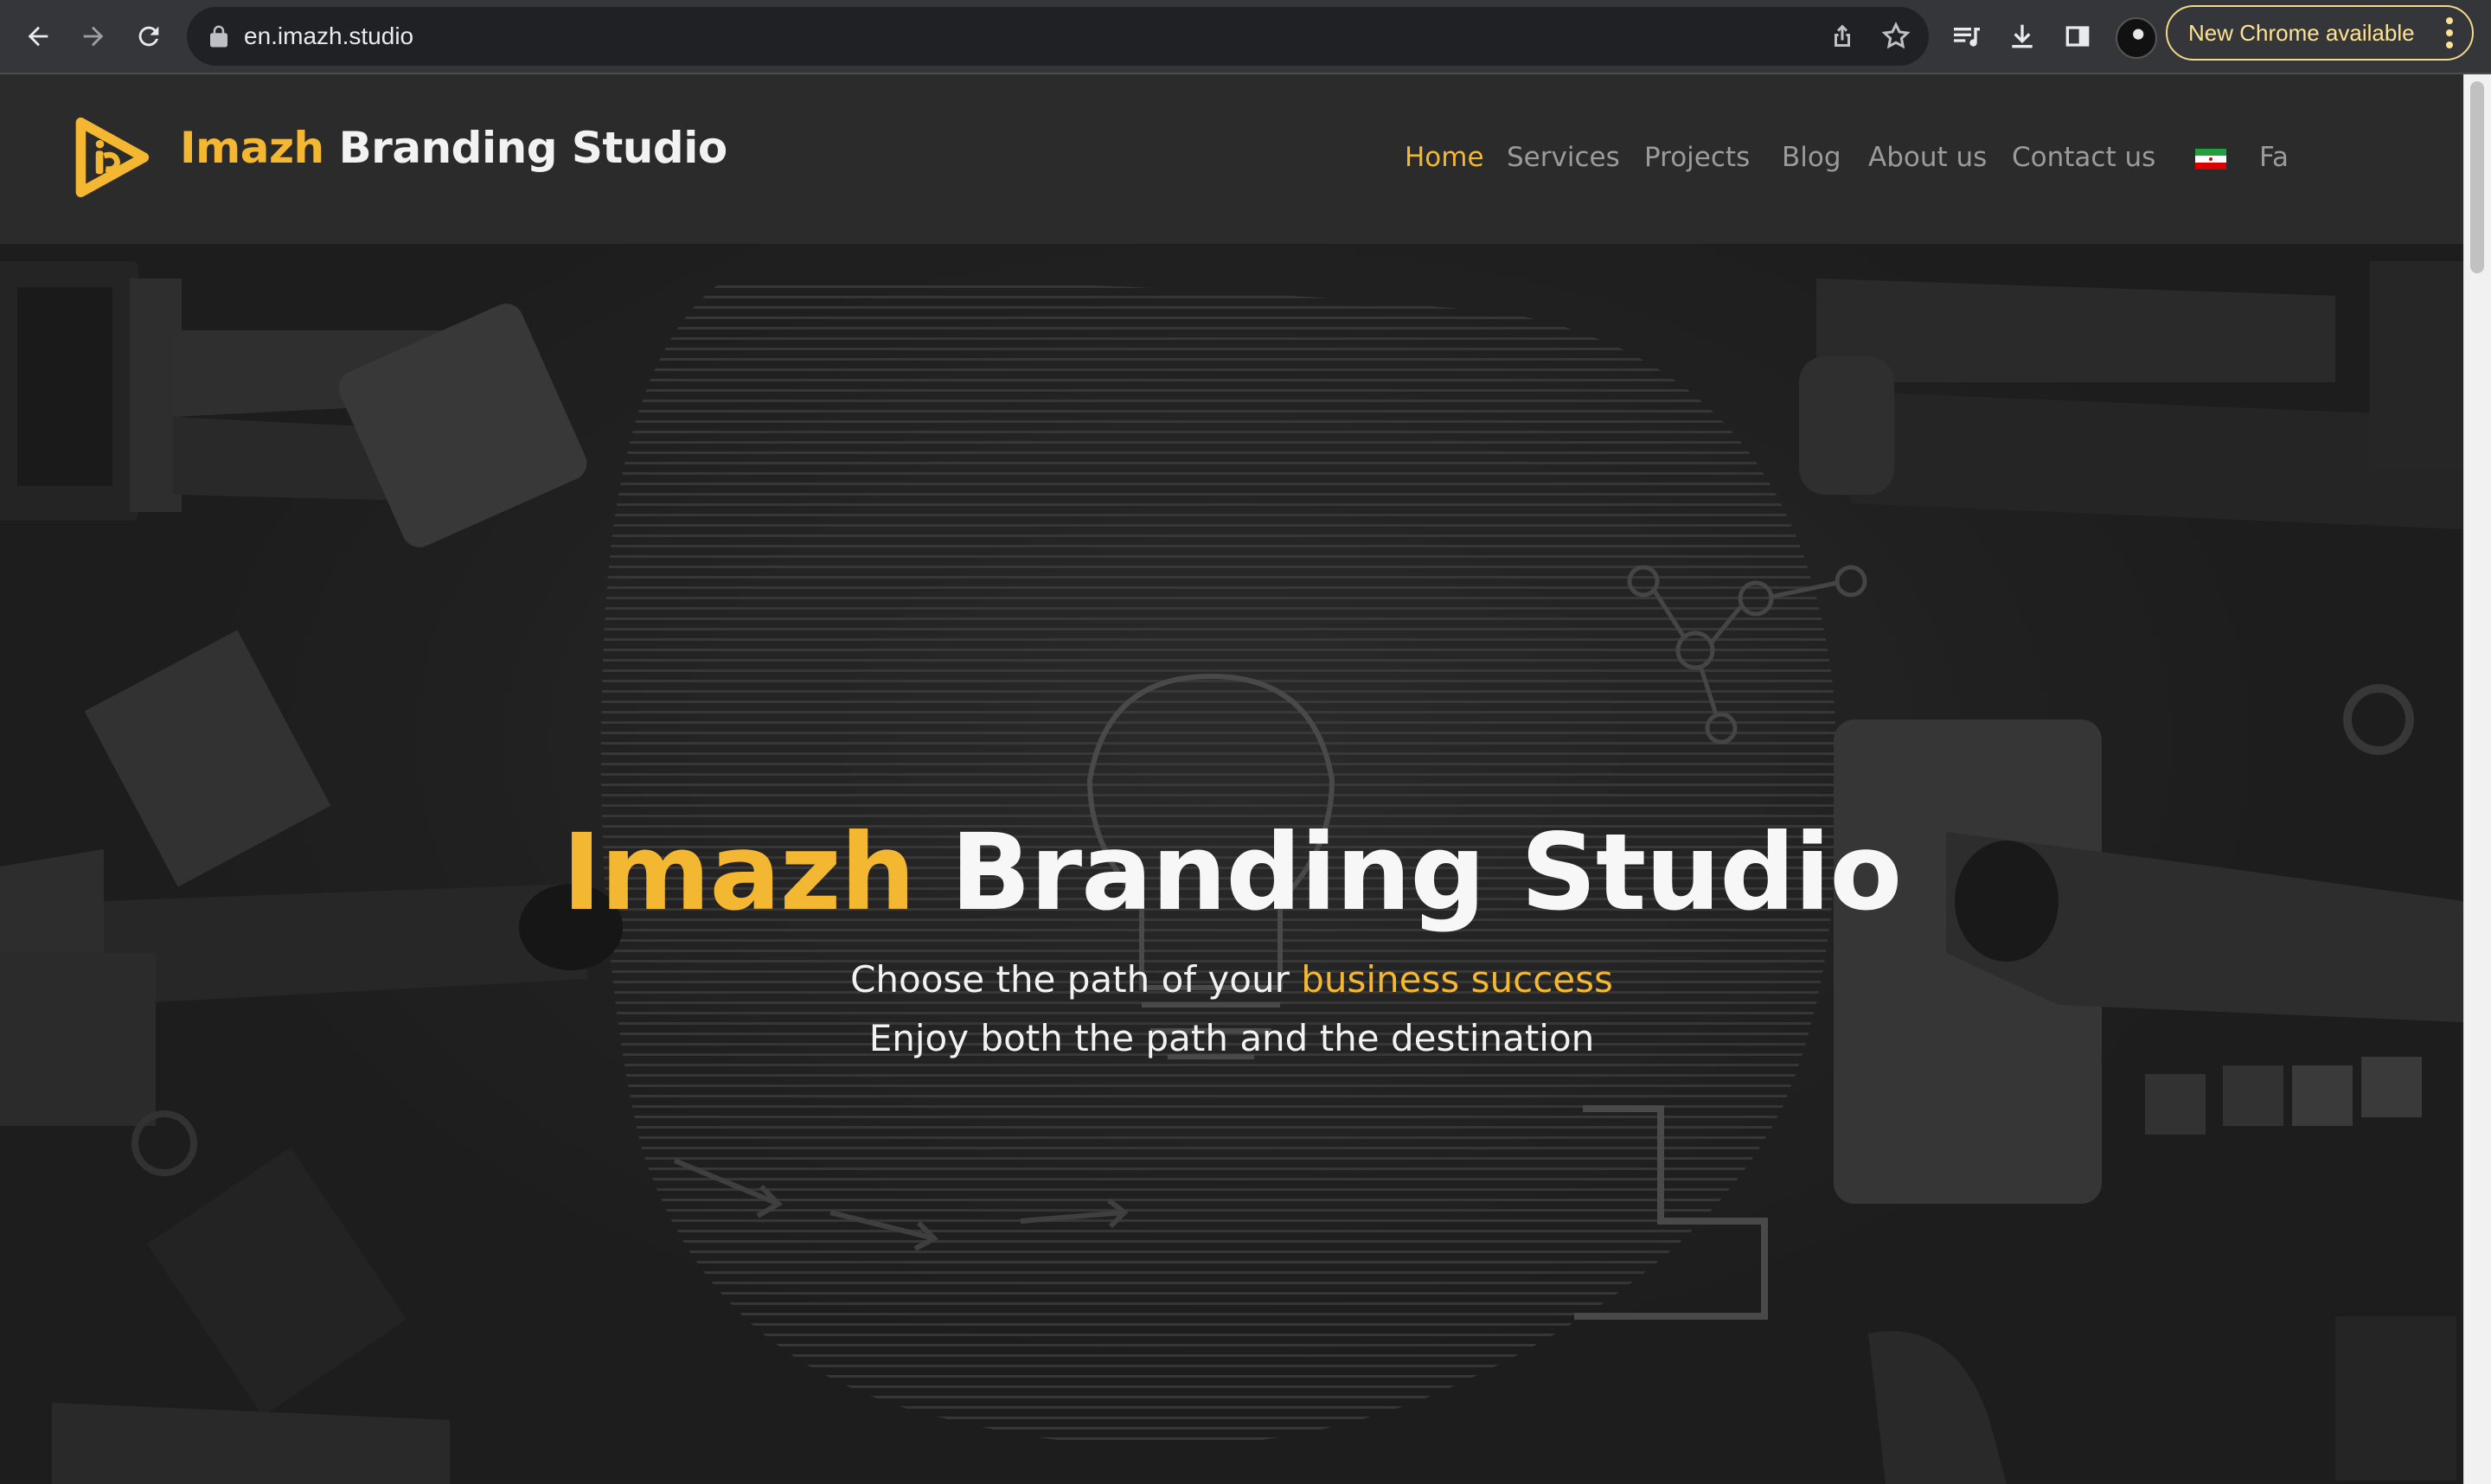  I want to click on nav-blog: Blog, so click(1812, 158).